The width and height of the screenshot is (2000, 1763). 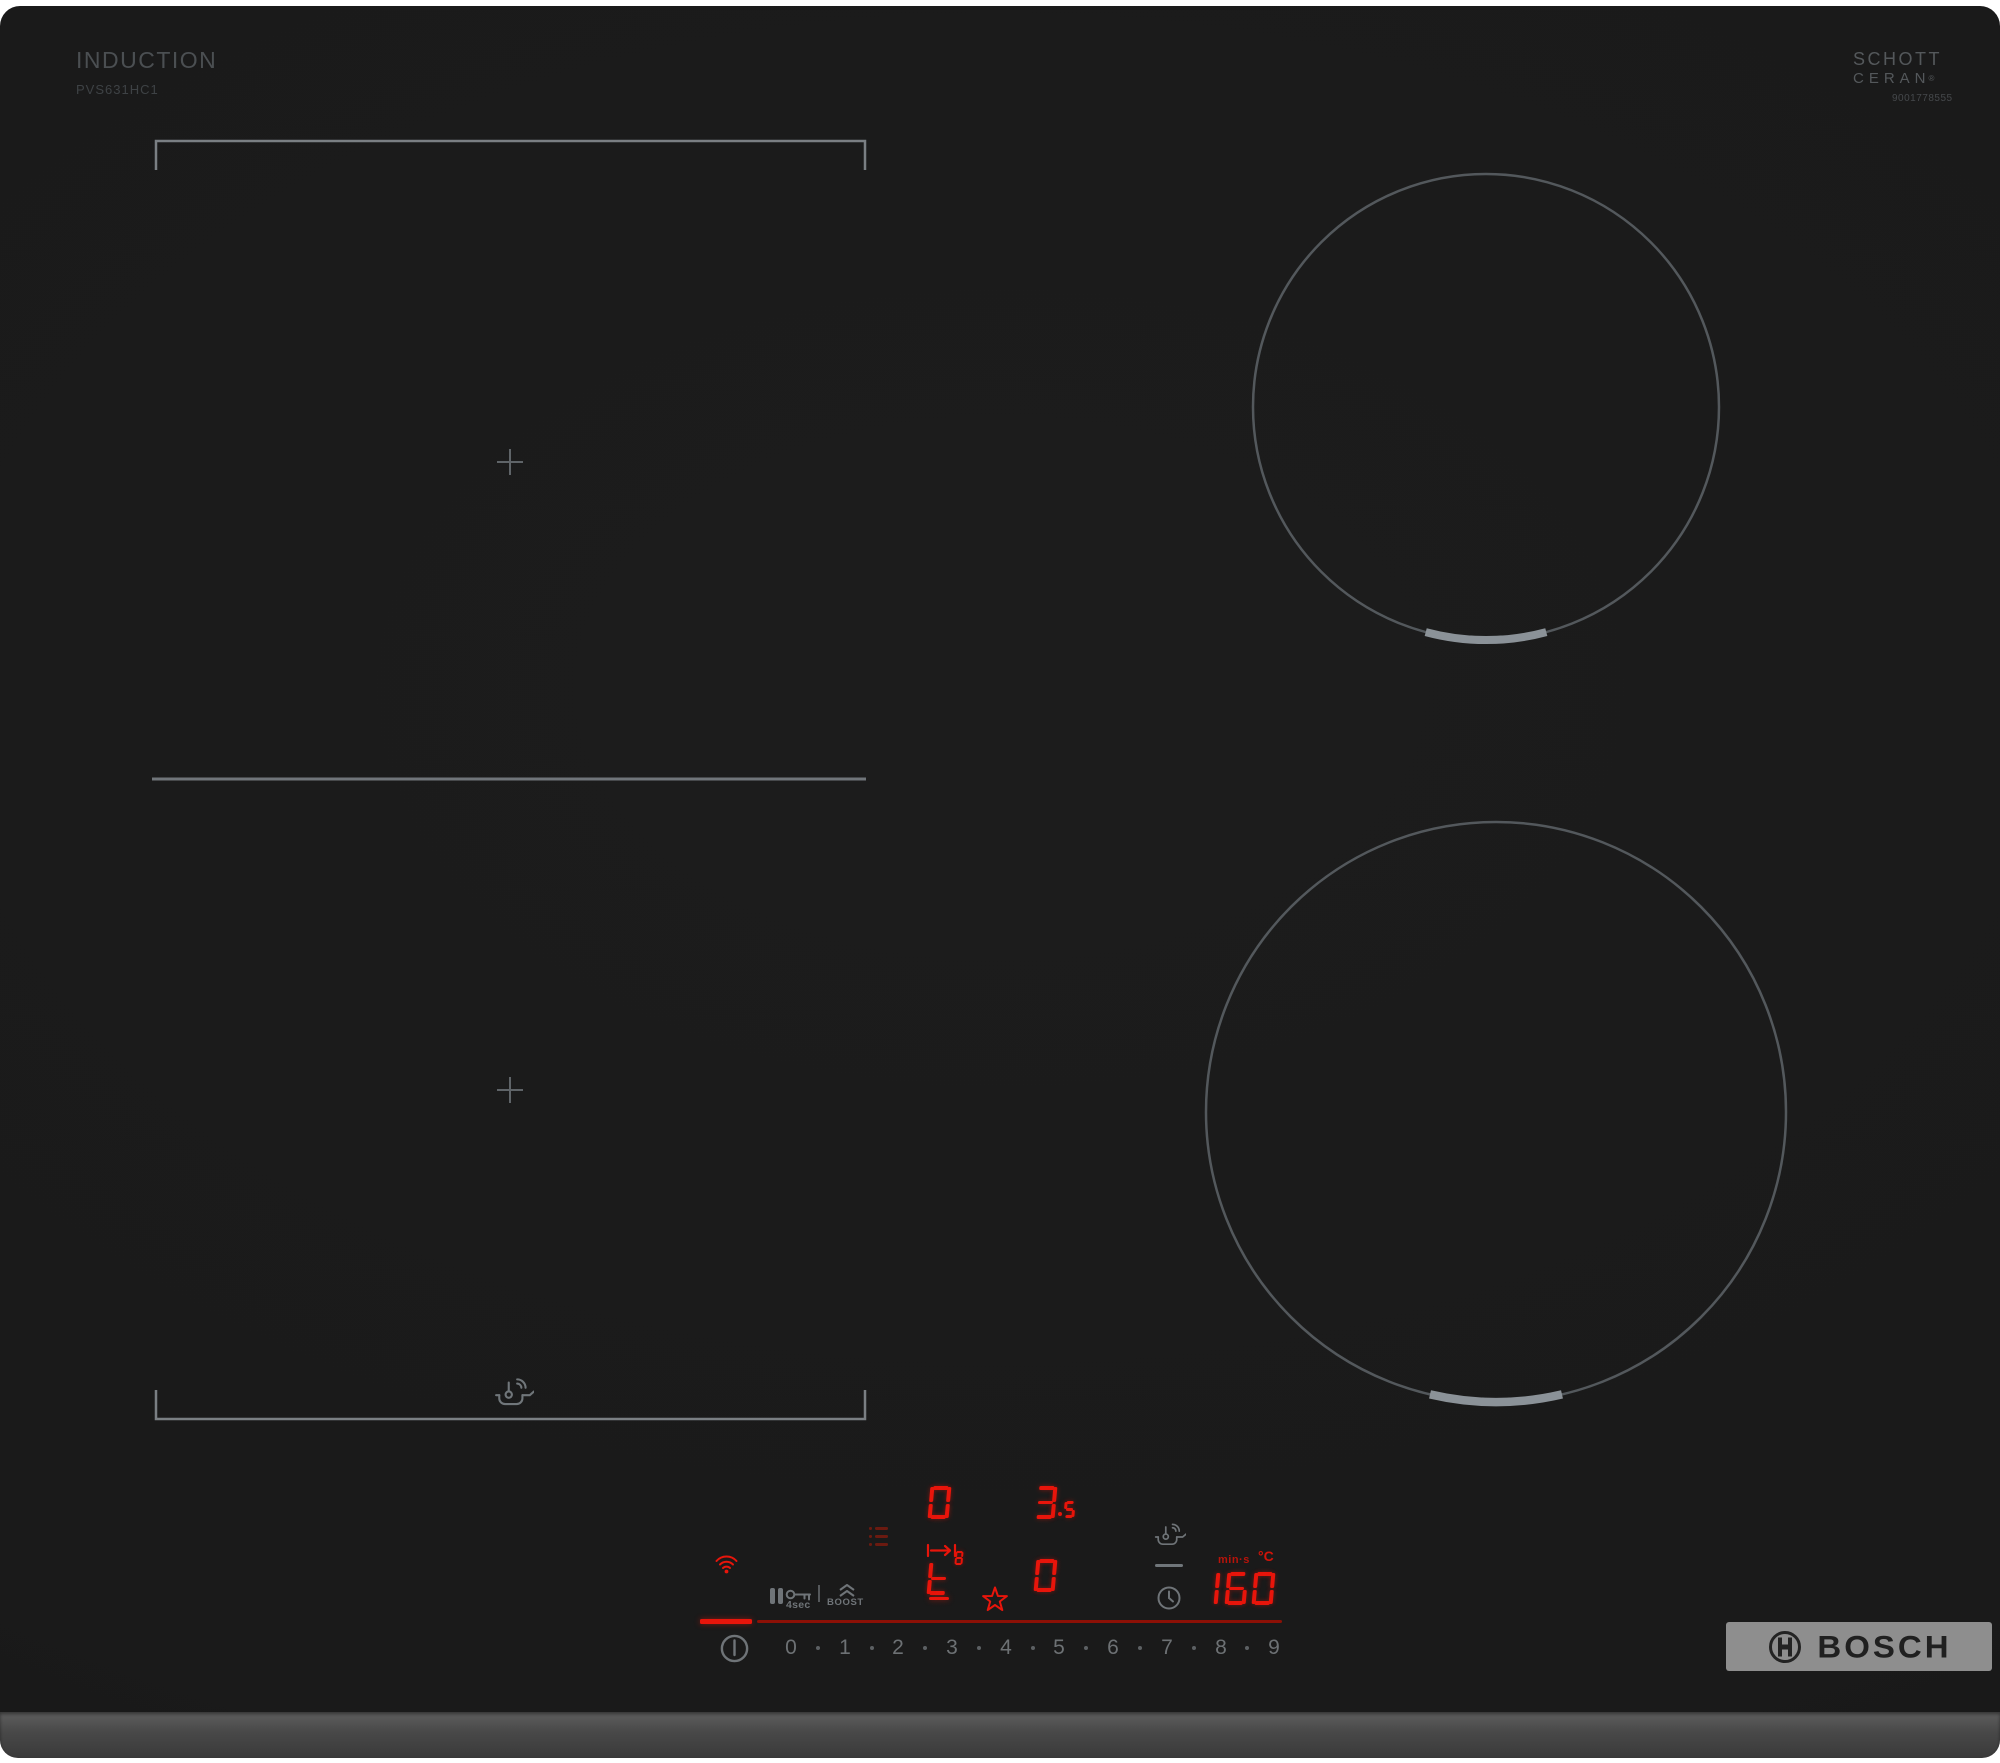 I want to click on scale-number-4: 4, so click(x=1006, y=1648).